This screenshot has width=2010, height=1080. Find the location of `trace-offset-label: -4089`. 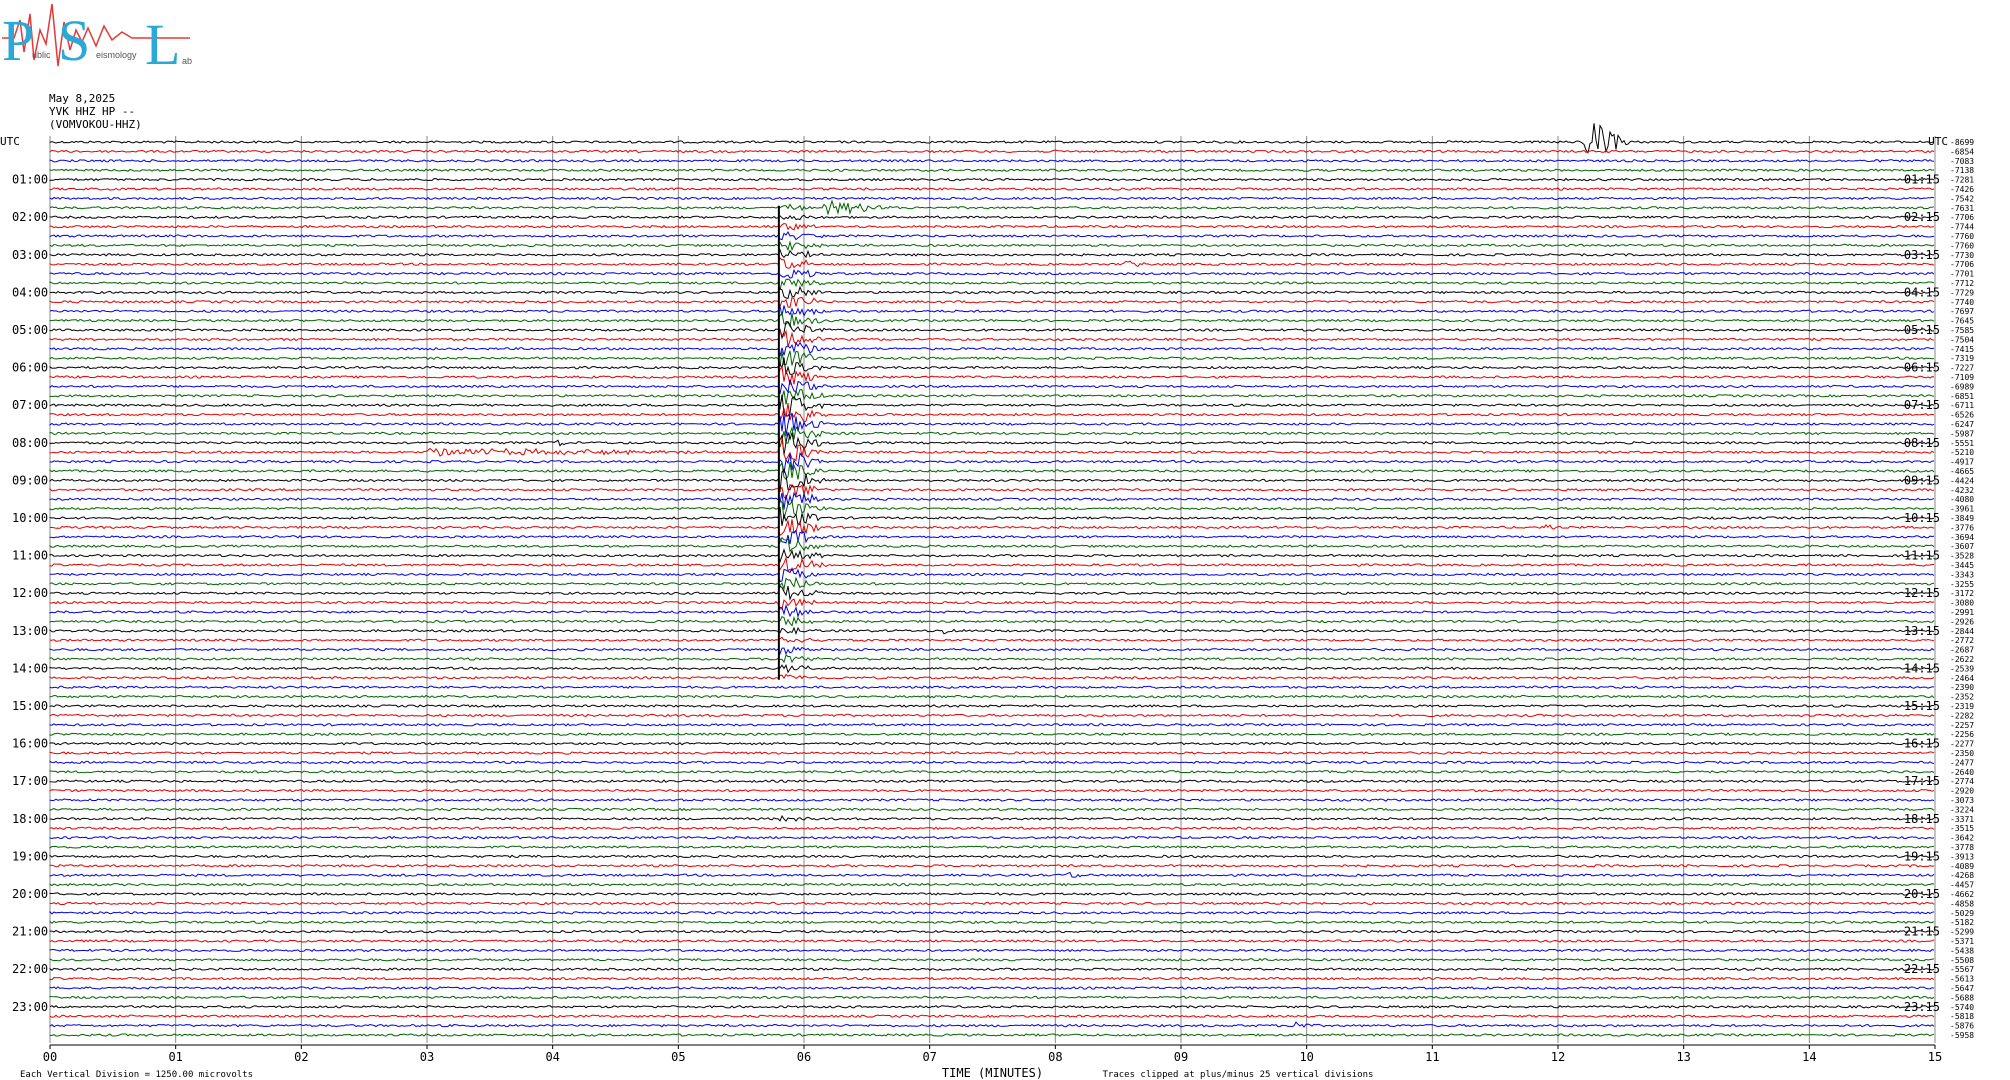

trace-offset-label: -4089 is located at coordinates (1962, 866).